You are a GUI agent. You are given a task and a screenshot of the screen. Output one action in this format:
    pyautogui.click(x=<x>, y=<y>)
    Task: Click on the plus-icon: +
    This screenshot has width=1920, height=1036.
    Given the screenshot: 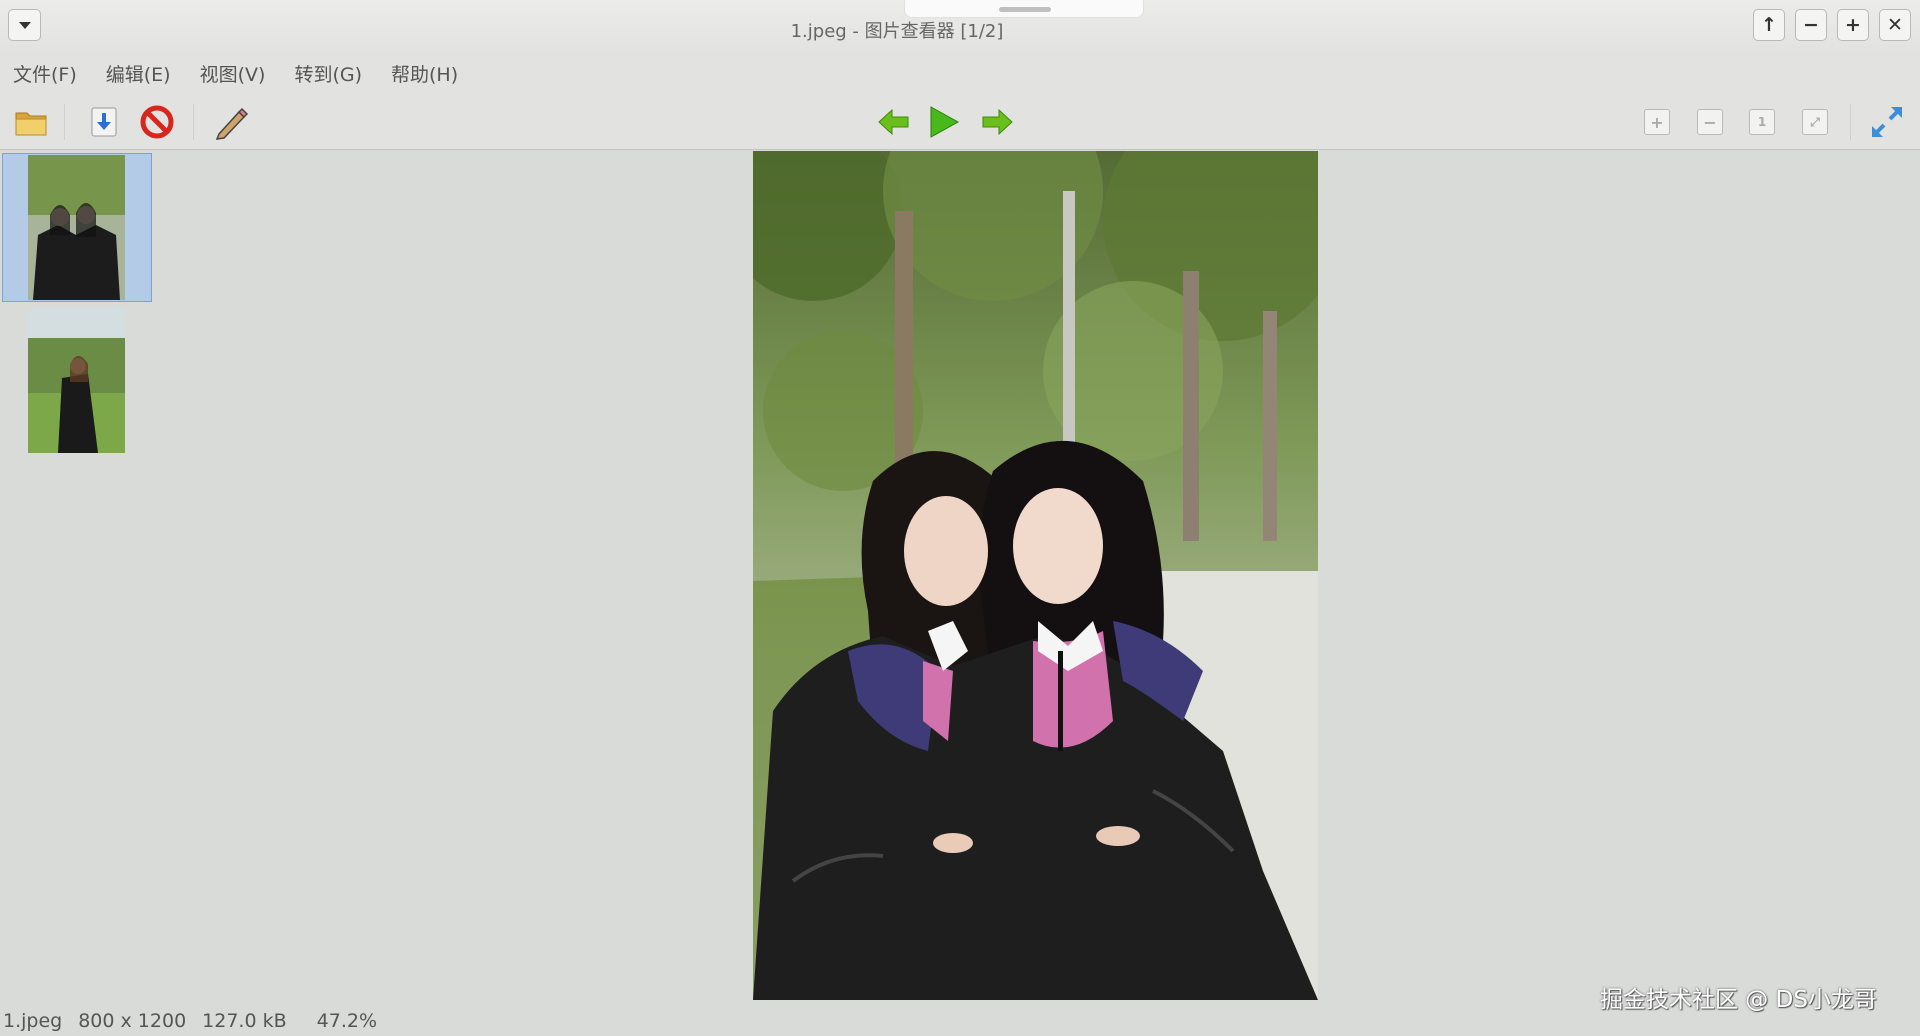 What is the action you would take?
    pyautogui.click(x=1853, y=24)
    